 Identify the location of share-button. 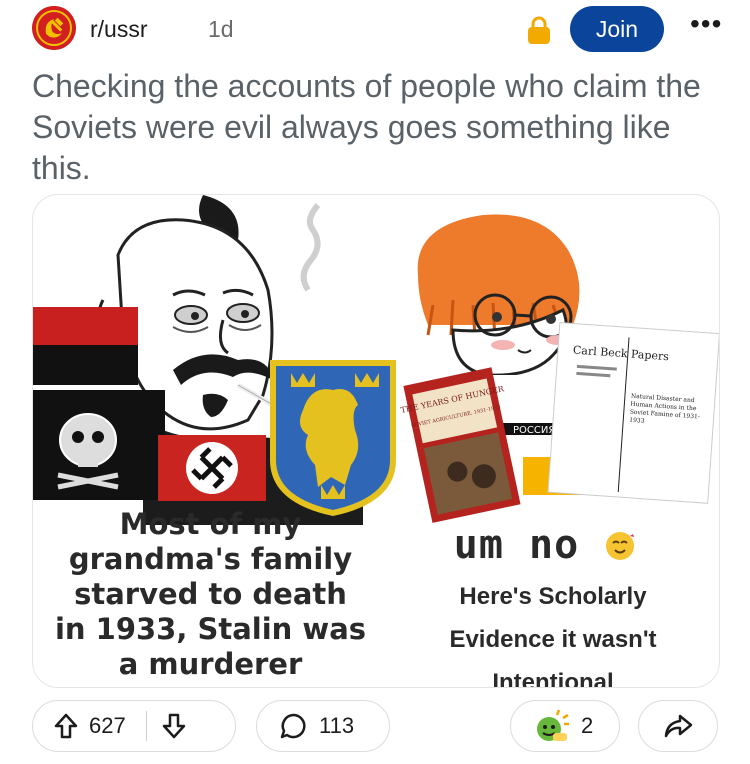
(678, 726).